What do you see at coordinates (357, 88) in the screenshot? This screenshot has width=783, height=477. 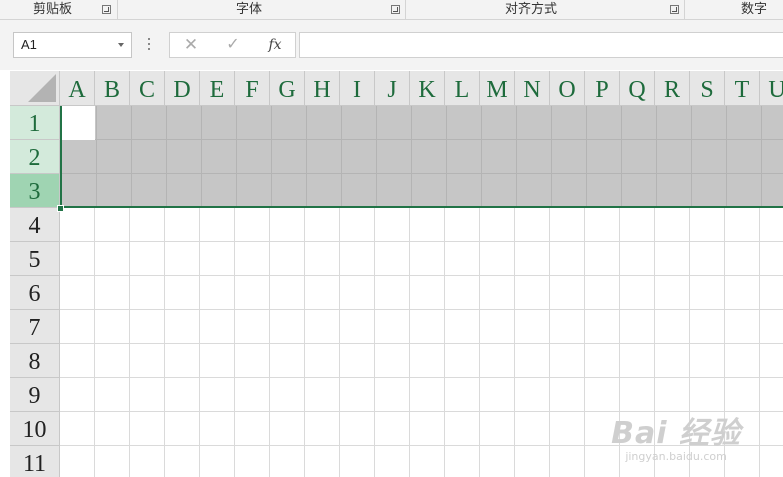 I see `column-header-i: I` at bounding box center [357, 88].